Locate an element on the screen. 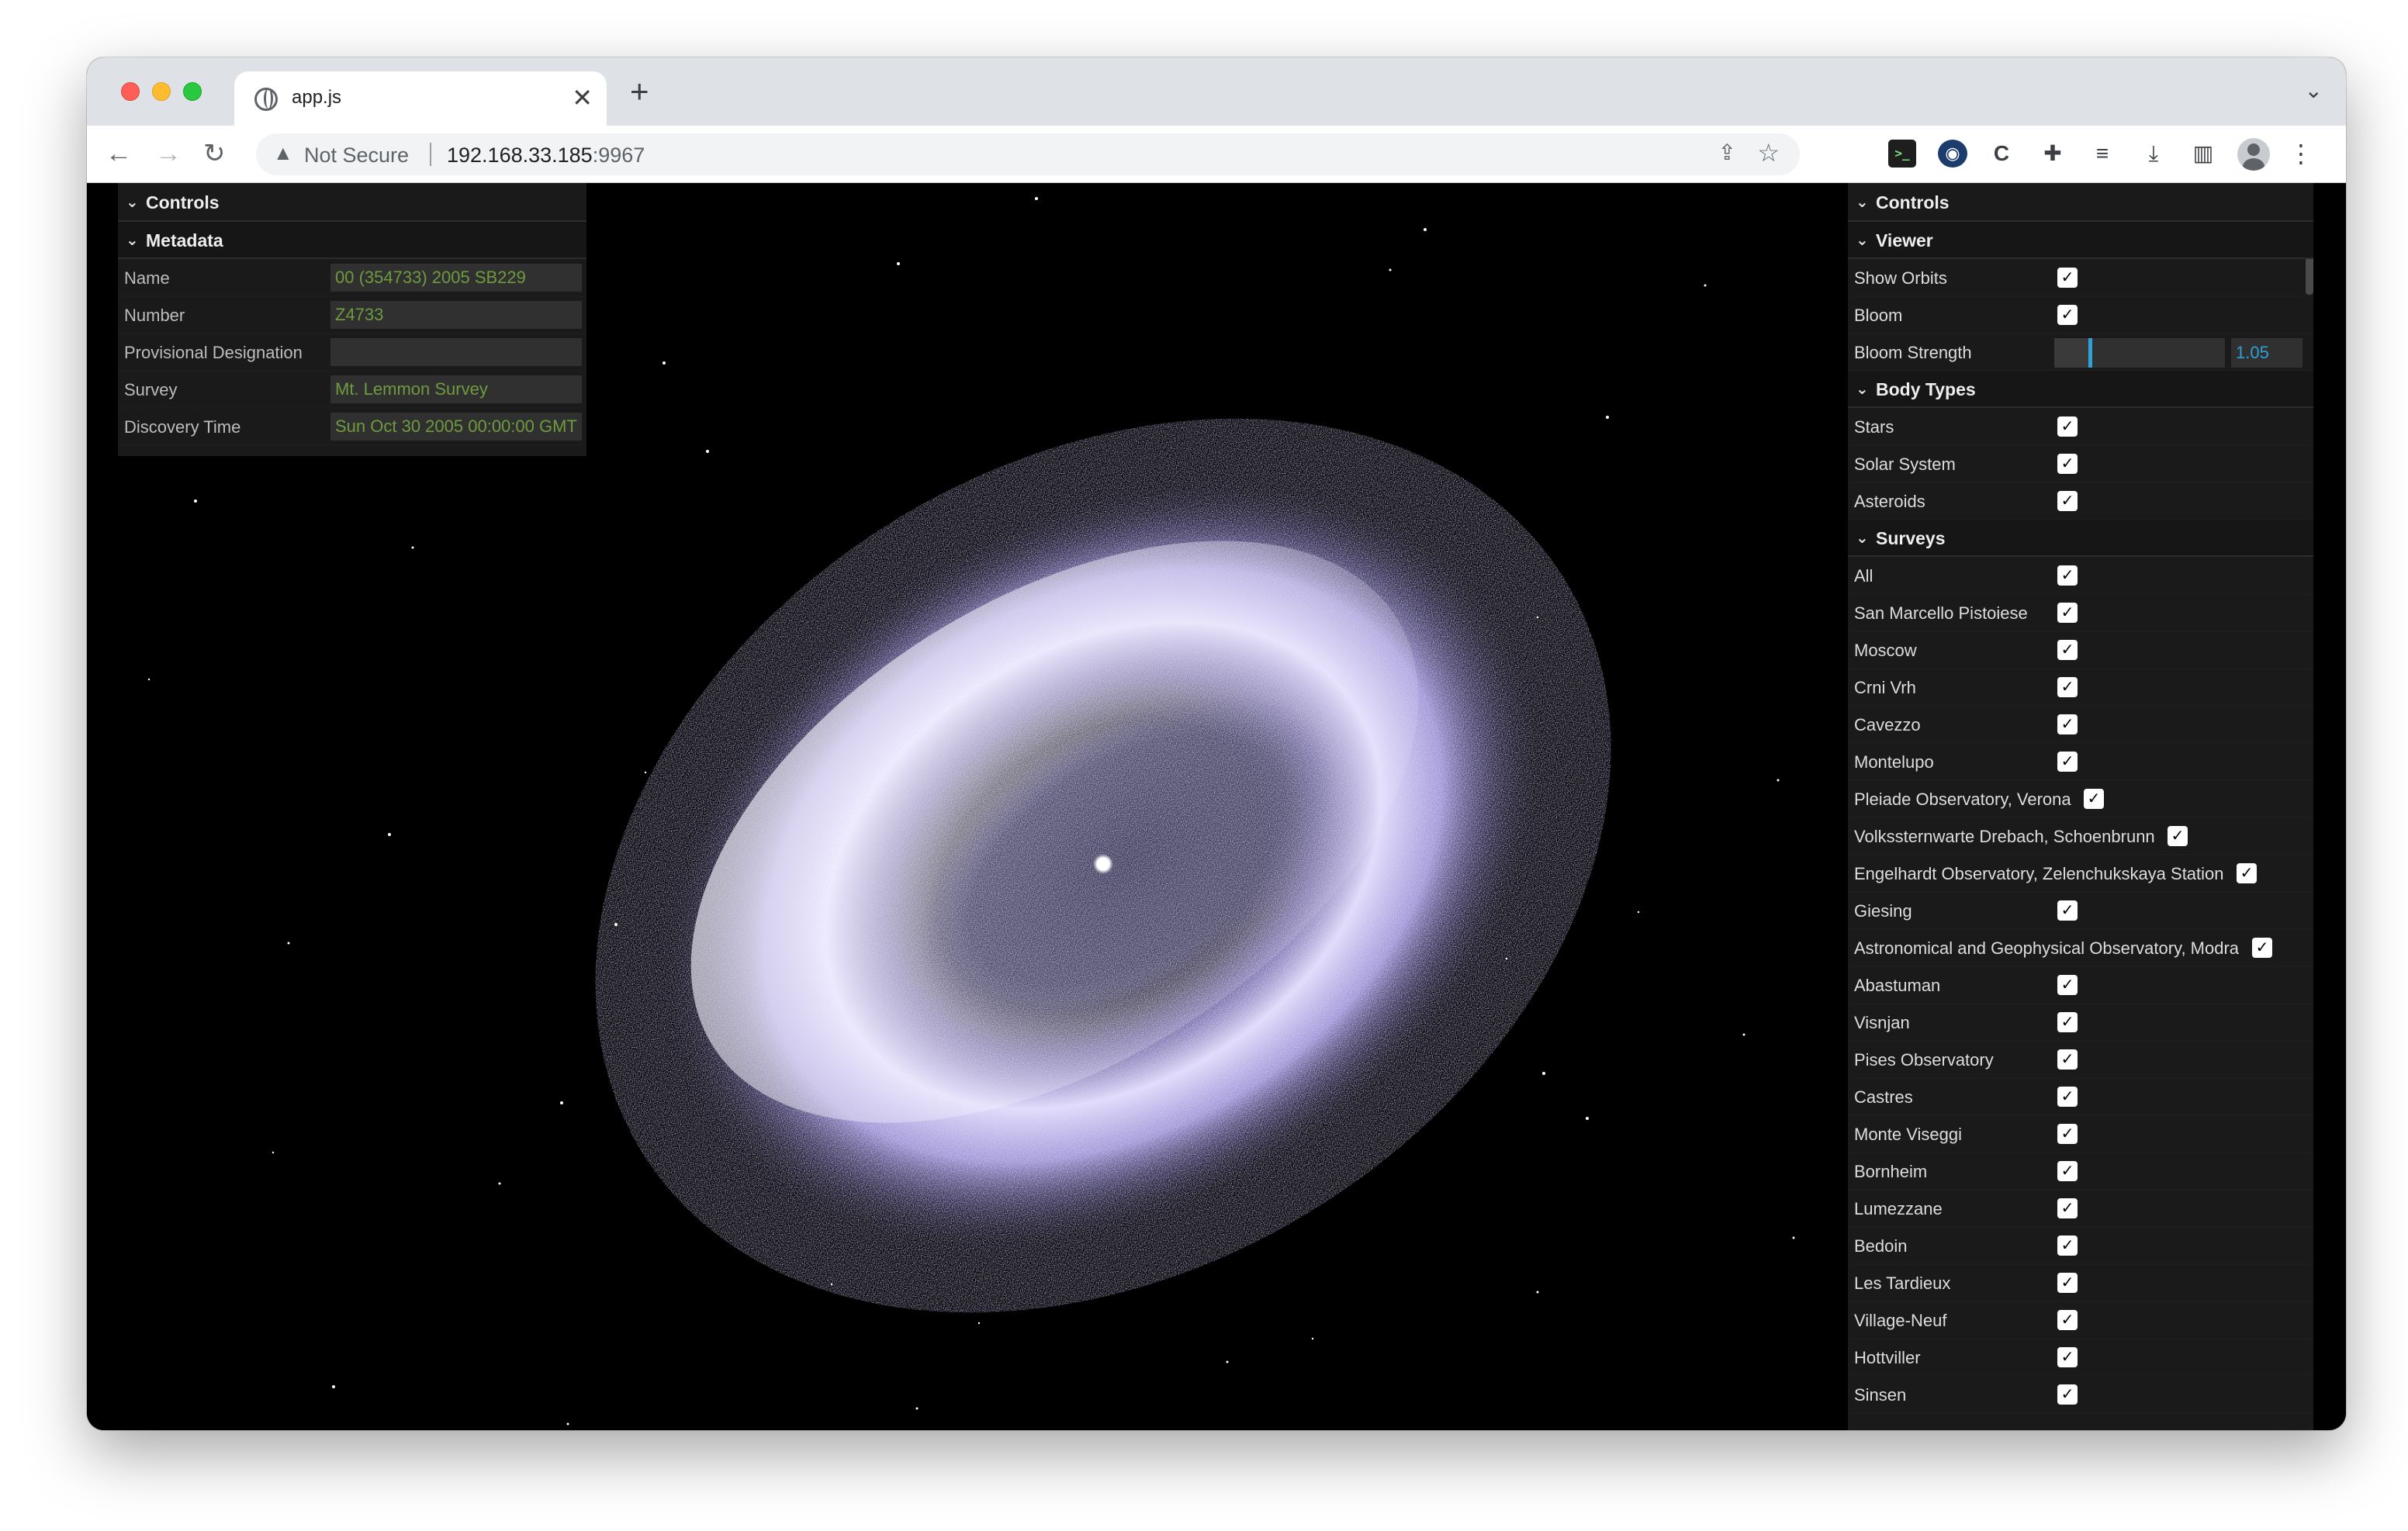 Image resolution: width=2408 pixels, height=1531 pixels. all-checkbox is located at coordinates (2067, 575).